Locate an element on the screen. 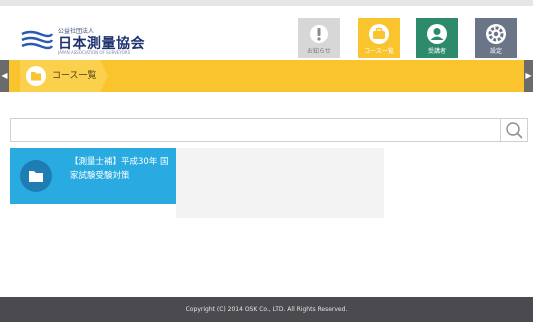 The image size is (533, 322). user-icon is located at coordinates (437, 34).